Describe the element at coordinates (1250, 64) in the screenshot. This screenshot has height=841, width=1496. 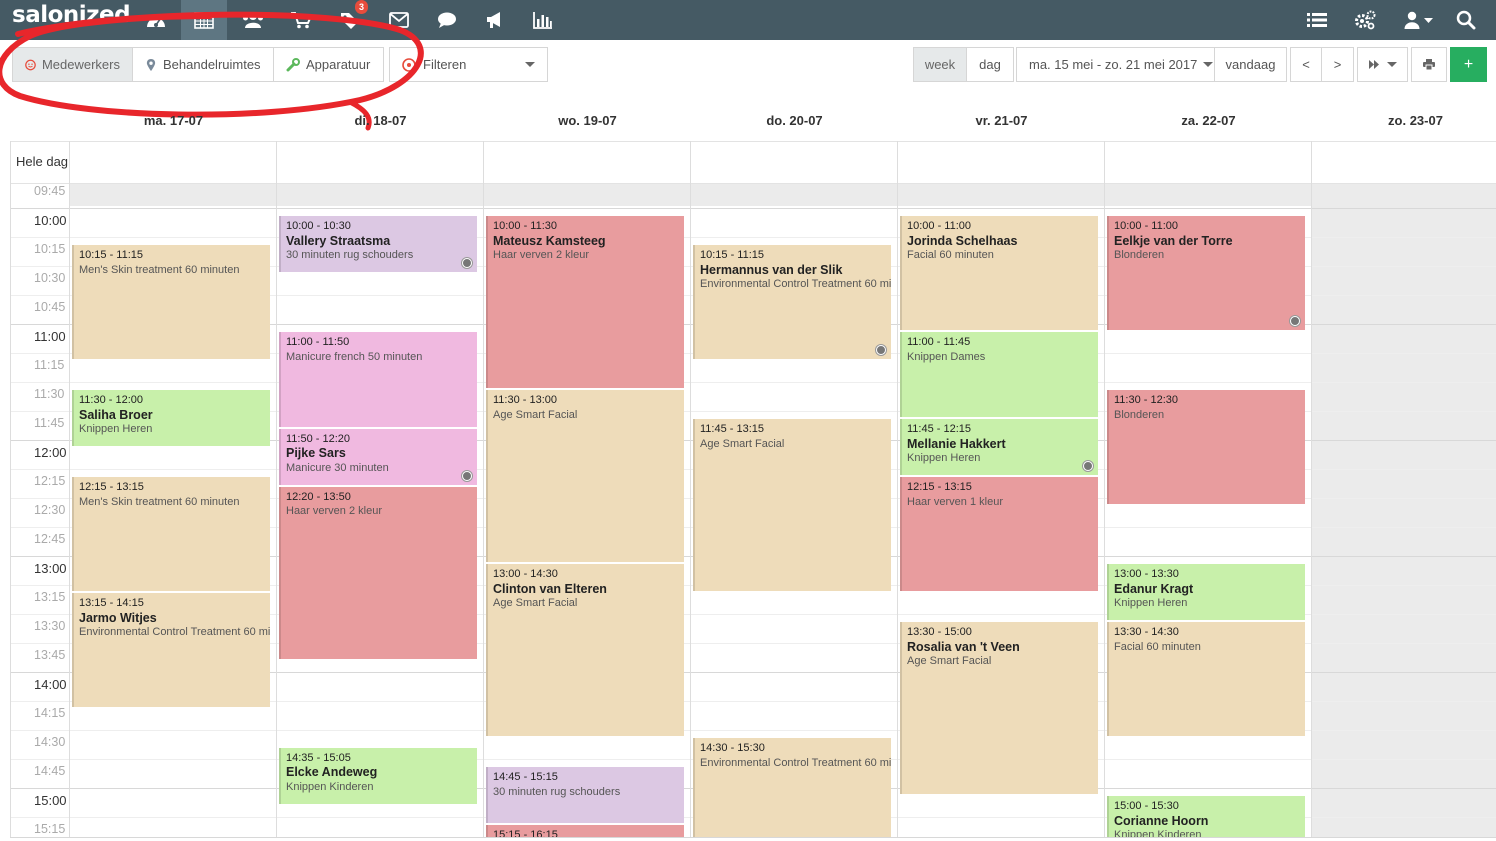
I see `today-button: vandaag` at that location.